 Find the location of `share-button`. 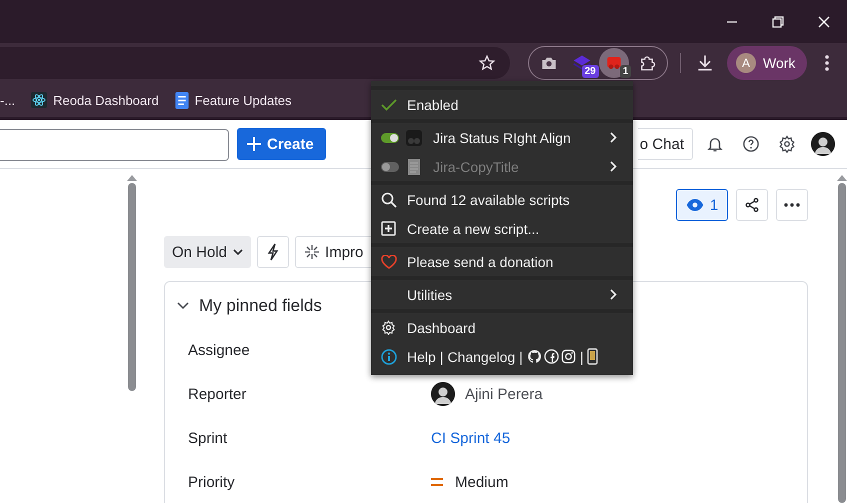

share-button is located at coordinates (752, 205).